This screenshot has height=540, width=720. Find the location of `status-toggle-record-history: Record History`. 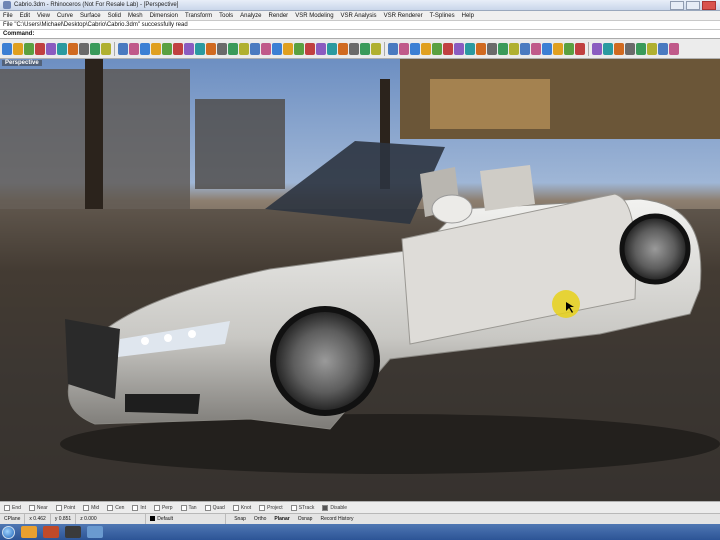

status-toggle-record-history: Record History is located at coordinates (336, 519).